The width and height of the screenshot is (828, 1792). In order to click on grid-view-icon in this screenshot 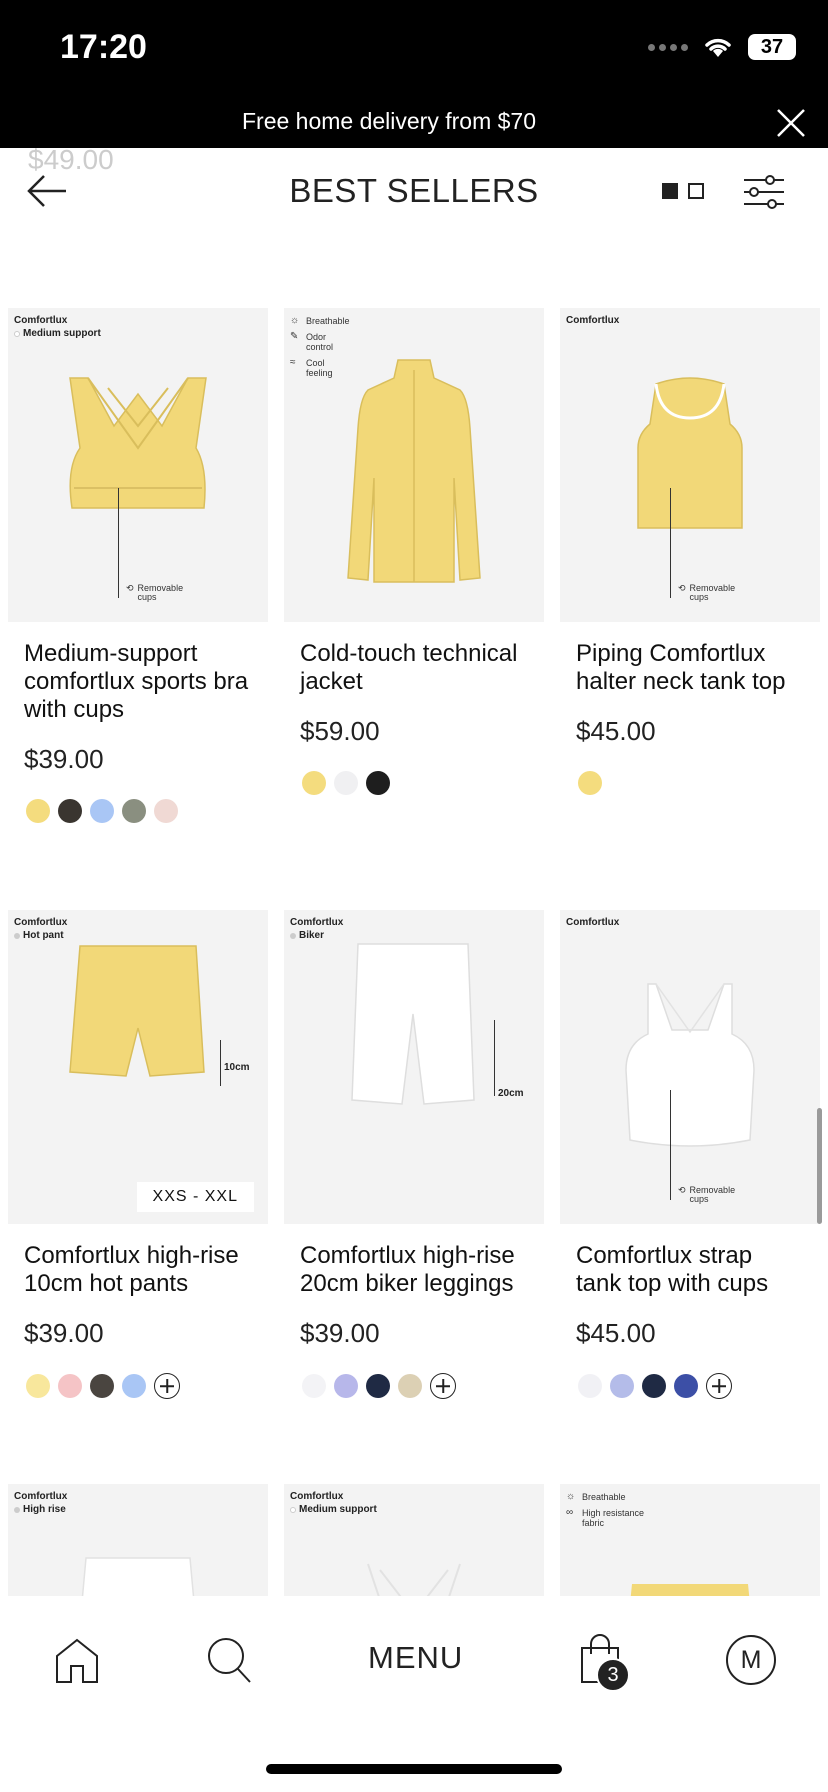, I will do `click(670, 191)`.